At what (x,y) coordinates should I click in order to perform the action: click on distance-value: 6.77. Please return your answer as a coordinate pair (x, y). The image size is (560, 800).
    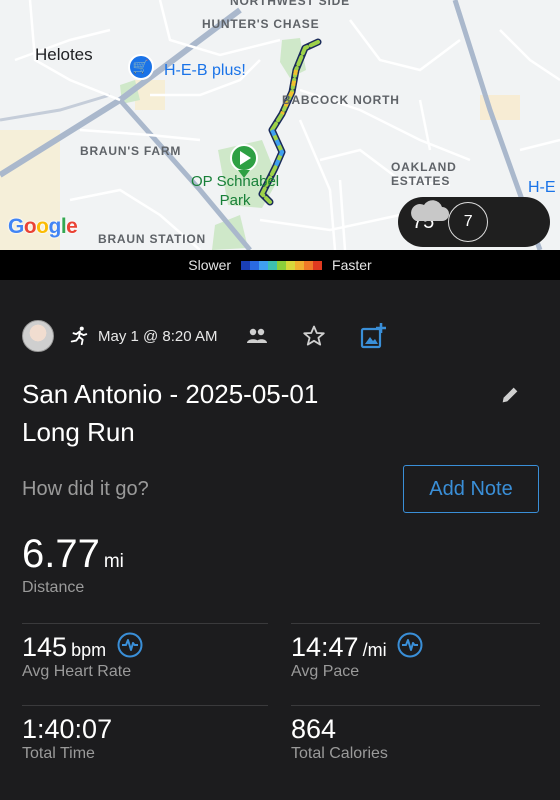
    Looking at the image, I should click on (61, 554).